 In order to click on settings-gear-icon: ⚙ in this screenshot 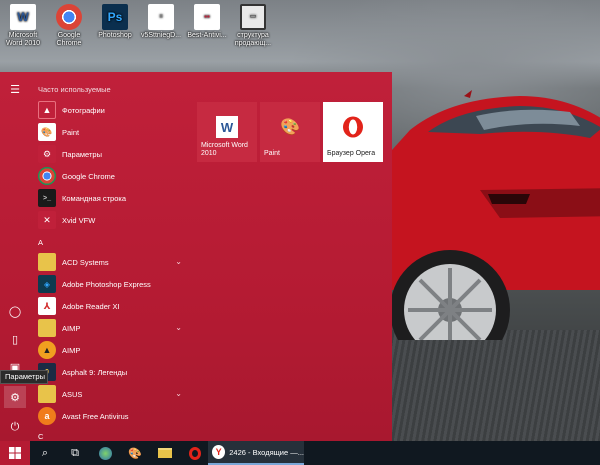, I will do `click(15, 397)`.